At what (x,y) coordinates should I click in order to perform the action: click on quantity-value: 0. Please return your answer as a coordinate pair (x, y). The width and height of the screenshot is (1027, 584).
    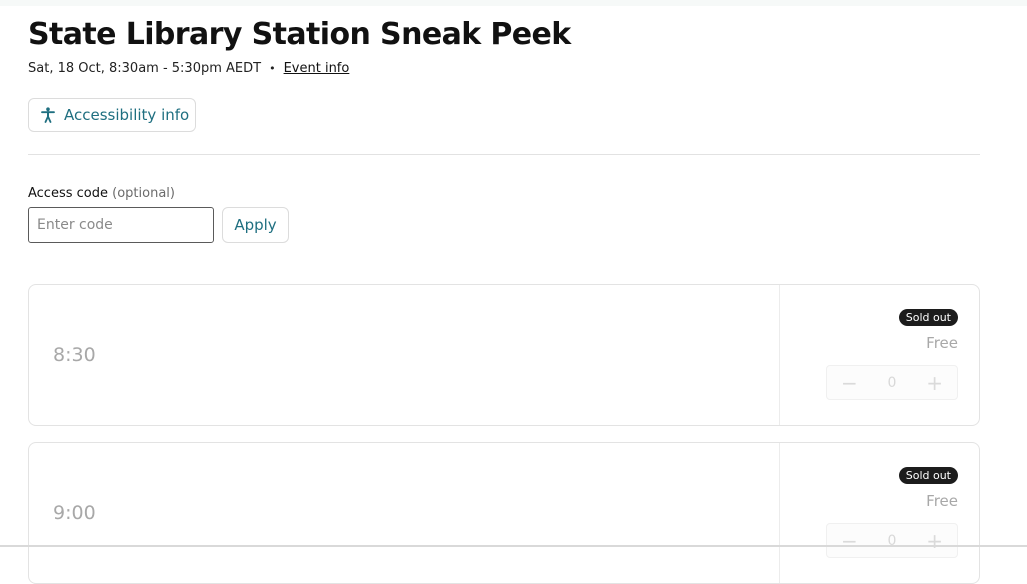
    Looking at the image, I should click on (892, 382).